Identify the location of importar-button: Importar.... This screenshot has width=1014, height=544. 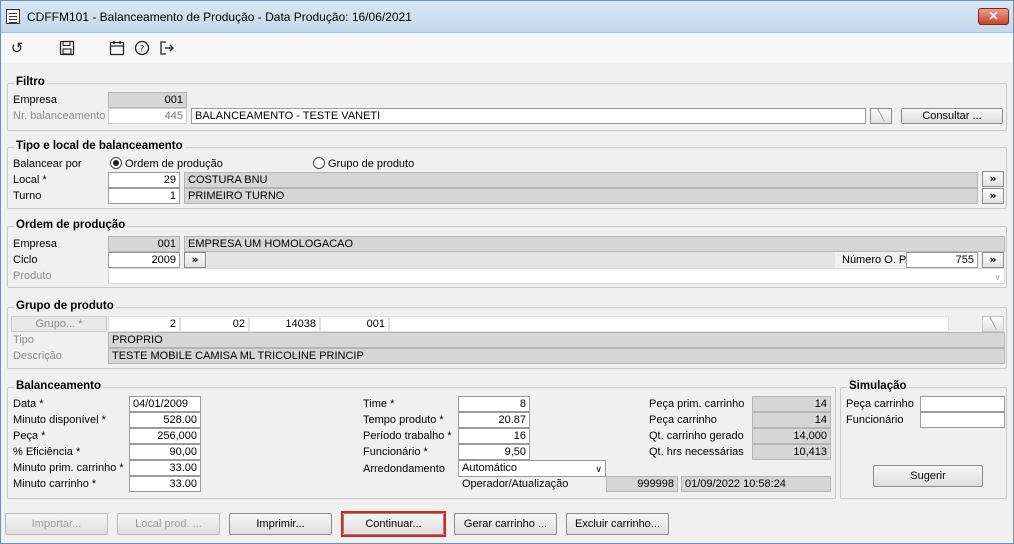
(56, 524).